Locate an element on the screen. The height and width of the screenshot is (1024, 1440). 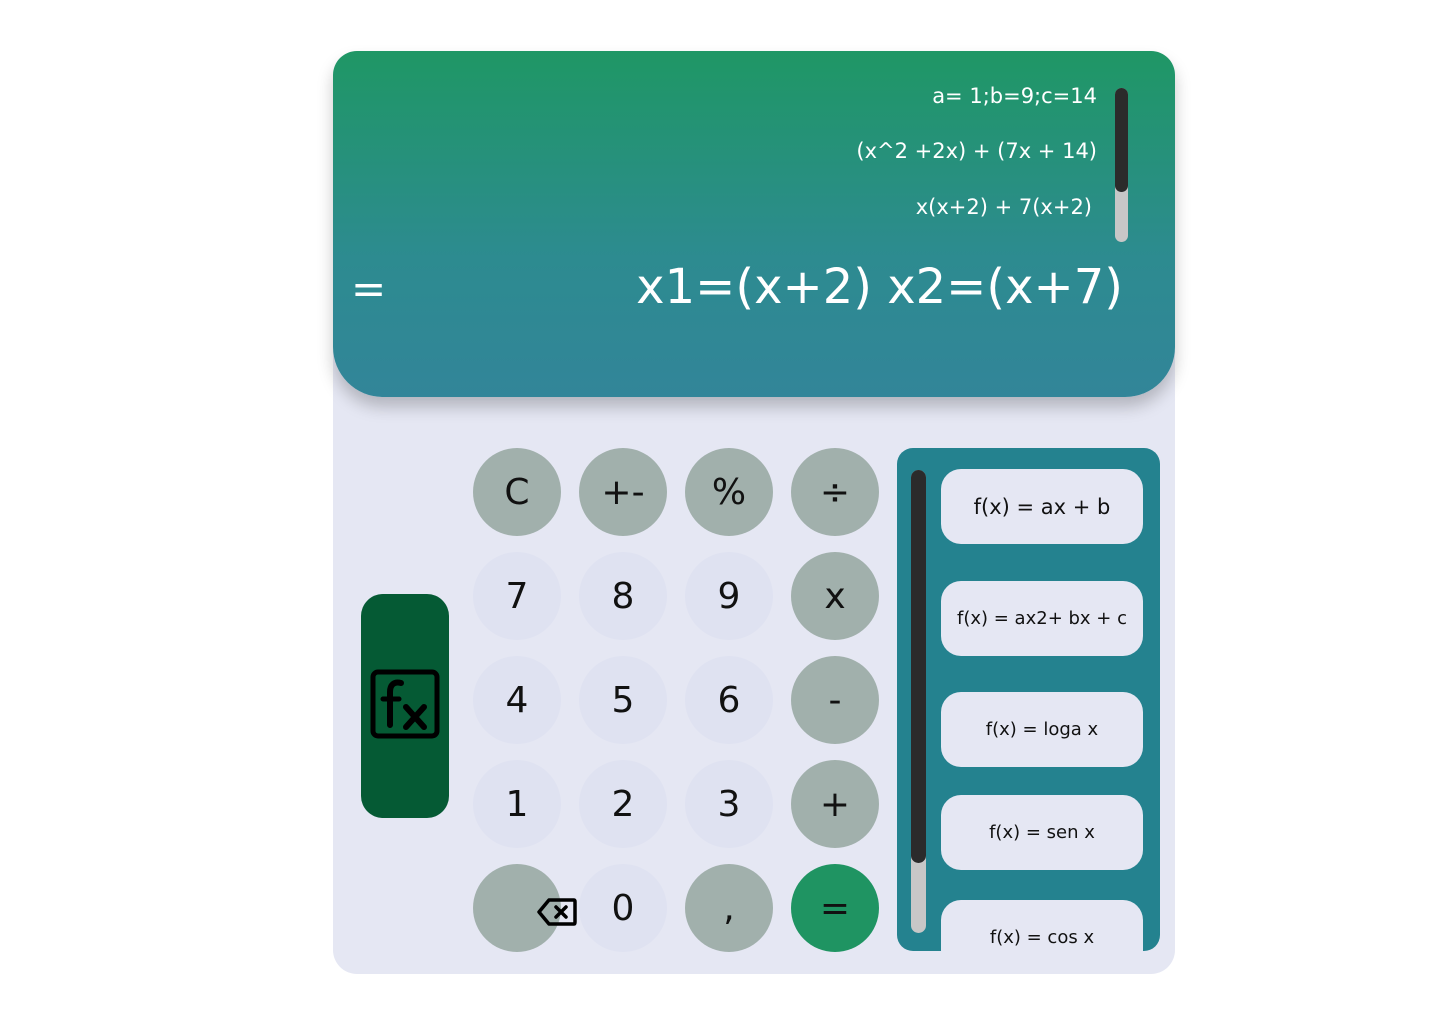
comma-button: , is located at coordinates (729, 908).